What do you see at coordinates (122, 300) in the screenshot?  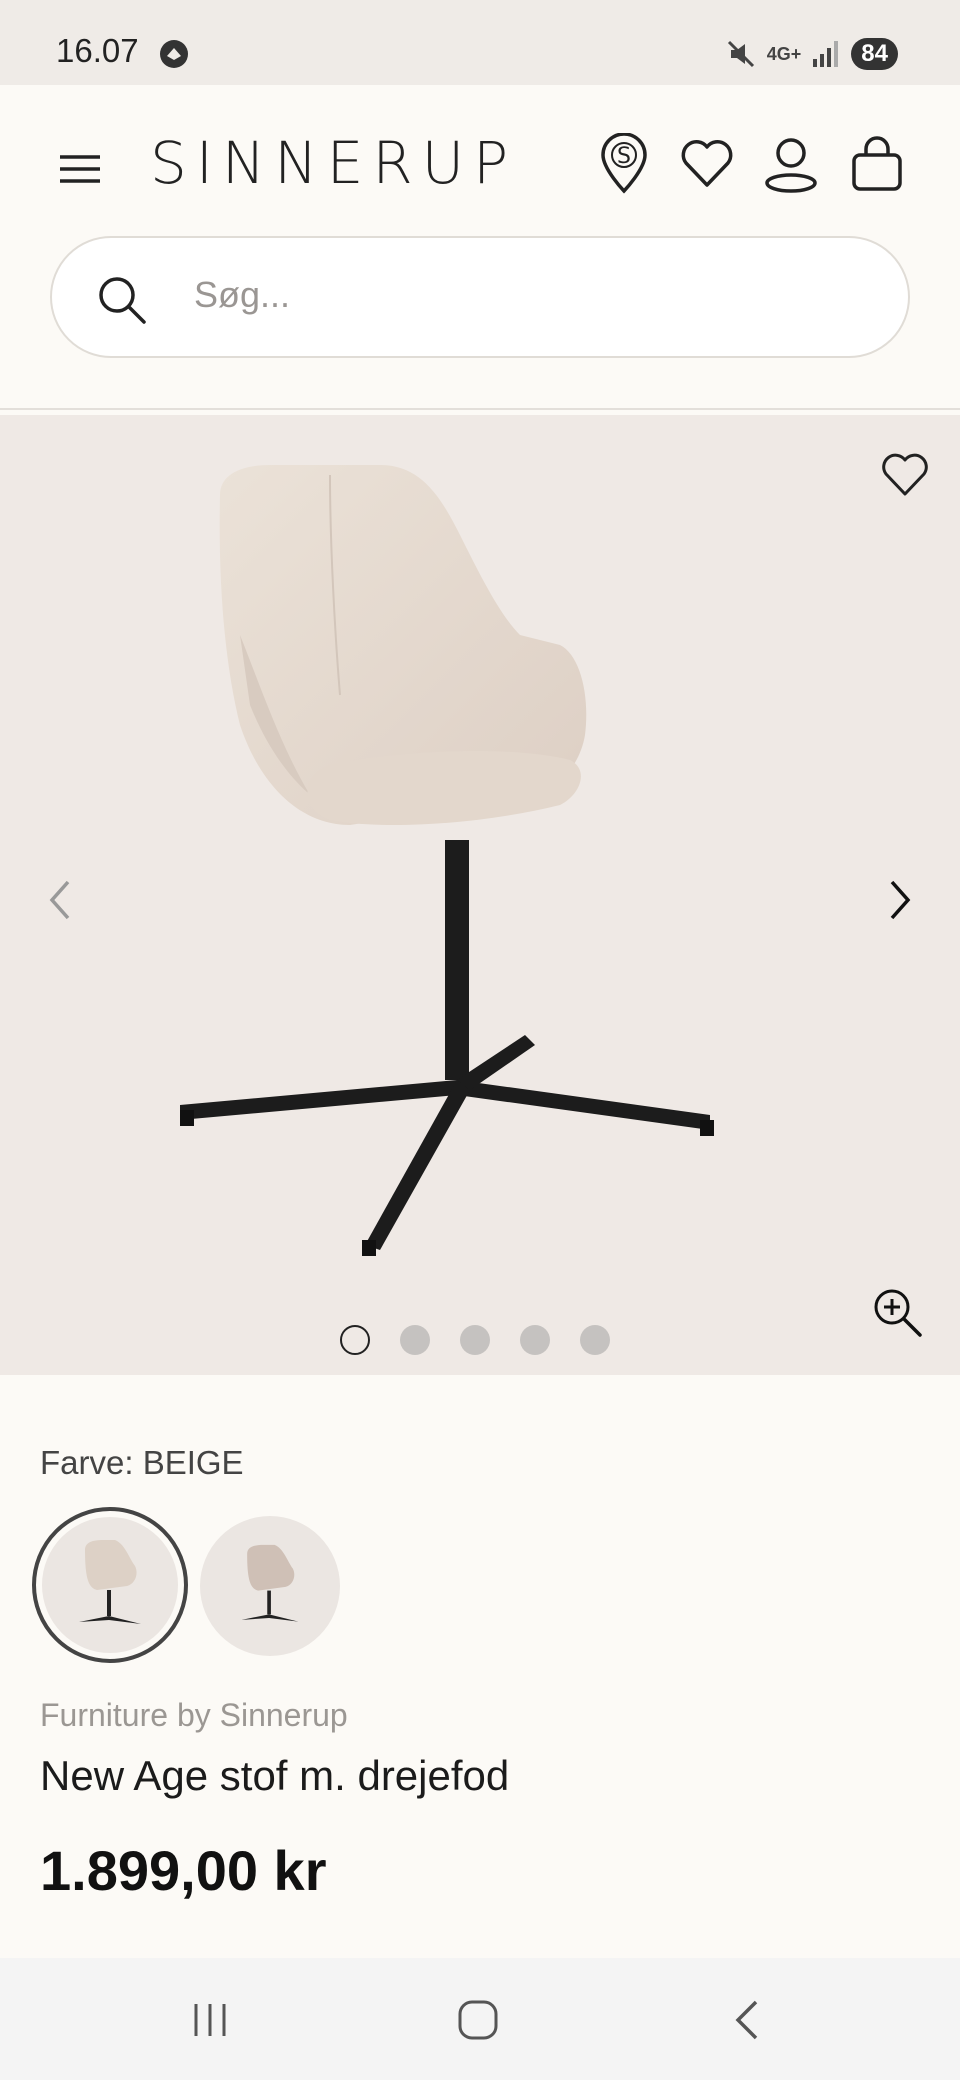 I see `search-icon` at bounding box center [122, 300].